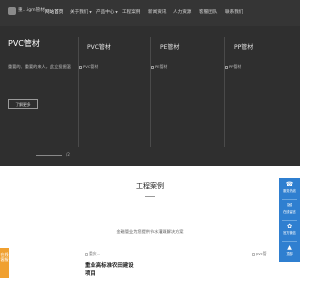 This screenshot has height=300, width=320. I want to click on float-message-button: ✉ 在线留言, so click(289, 209).